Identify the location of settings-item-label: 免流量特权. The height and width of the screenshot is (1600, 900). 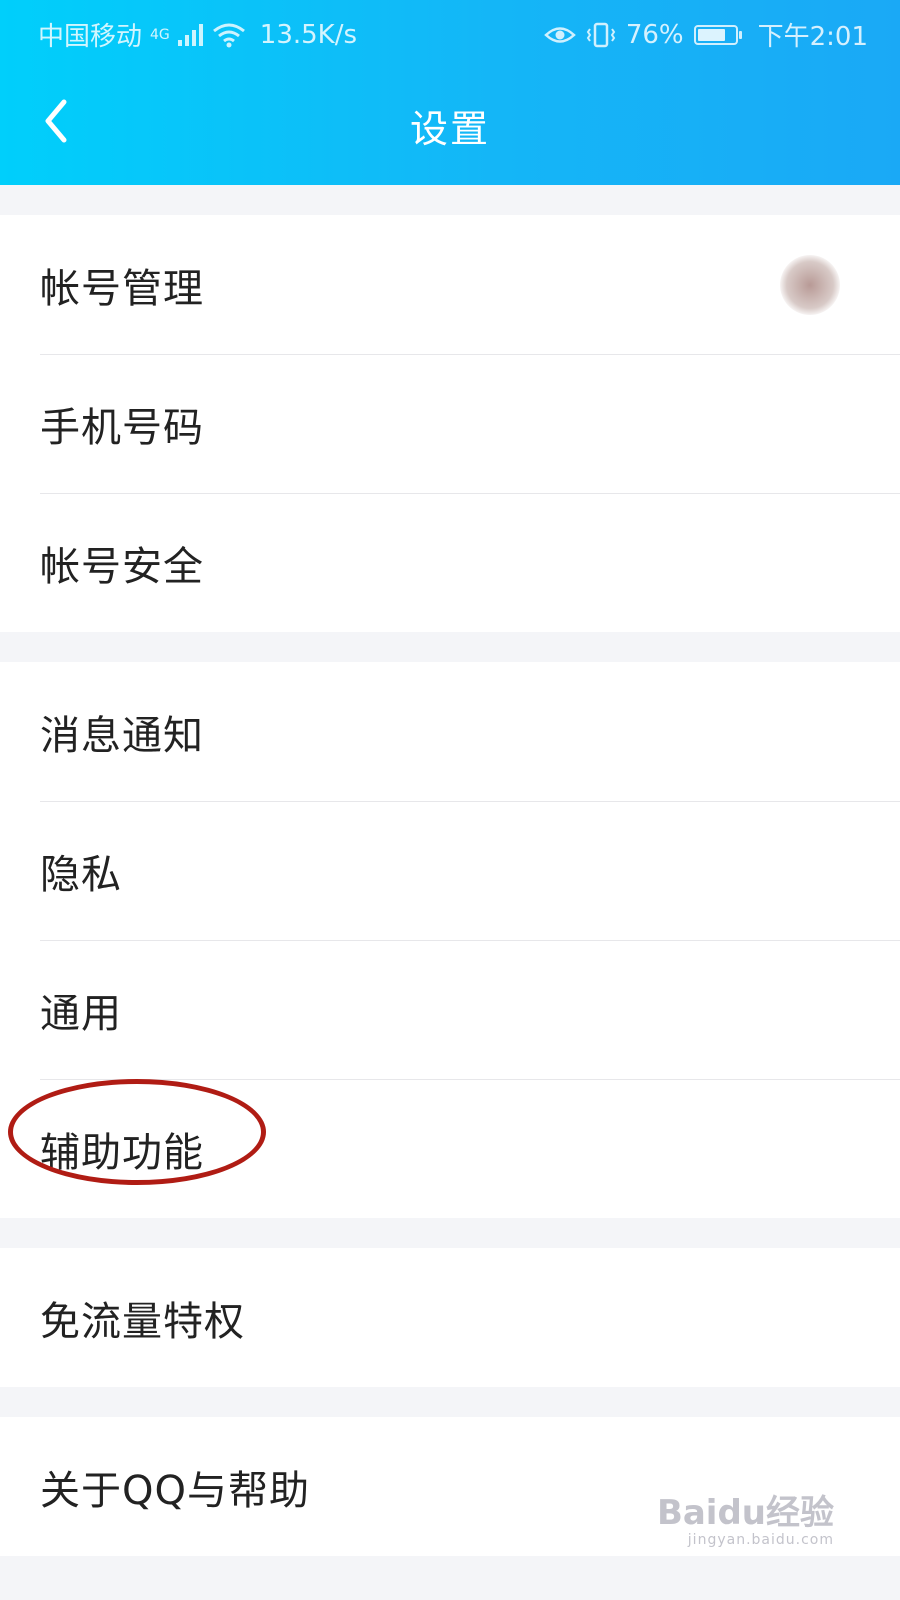
(142, 1321).